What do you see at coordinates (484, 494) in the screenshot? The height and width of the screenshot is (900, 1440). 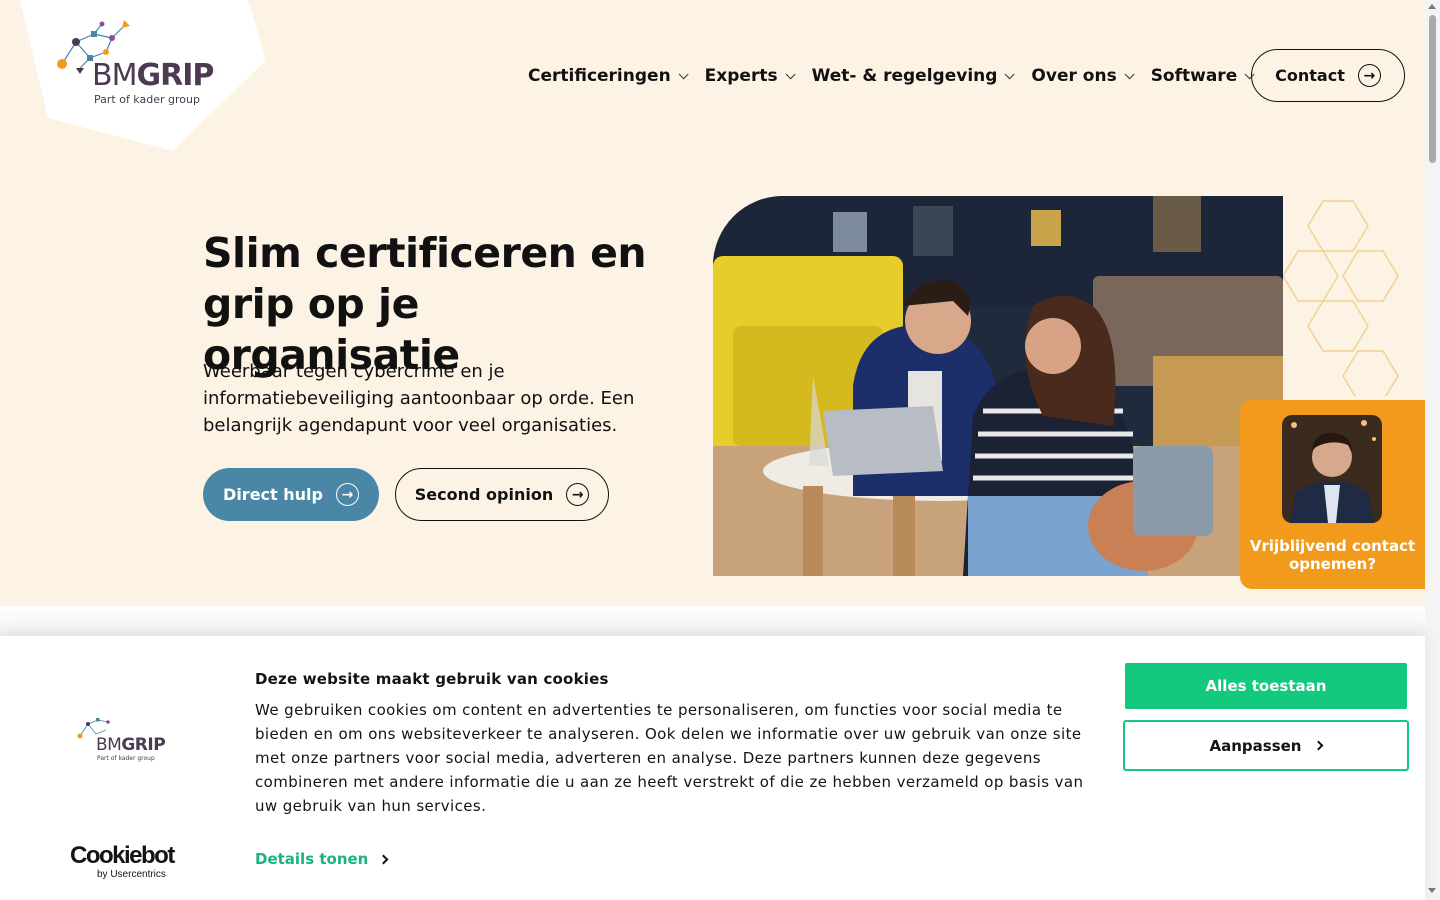 I see `second-opinion-label: Second opinion` at bounding box center [484, 494].